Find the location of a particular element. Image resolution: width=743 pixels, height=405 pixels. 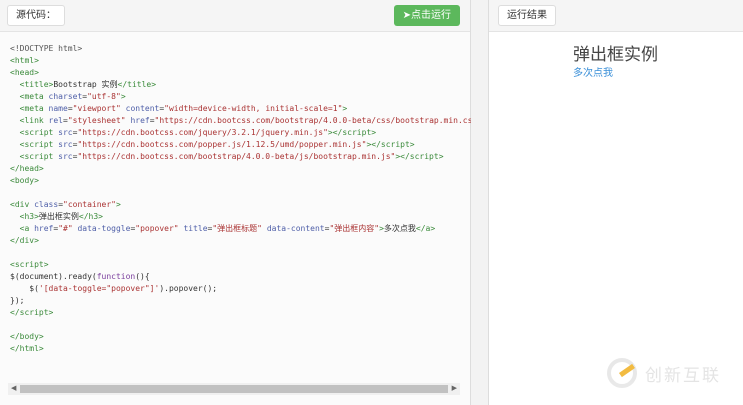

code-token: <title> is located at coordinates (36, 84).